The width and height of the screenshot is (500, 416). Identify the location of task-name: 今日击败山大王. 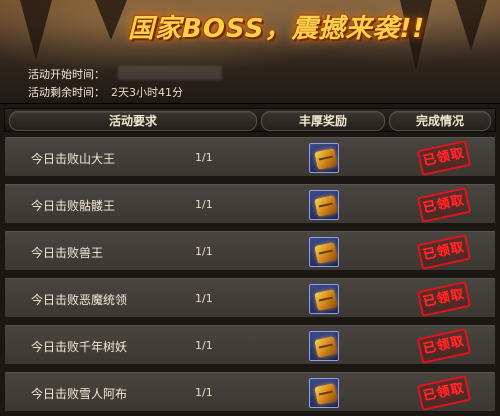
(73, 159).